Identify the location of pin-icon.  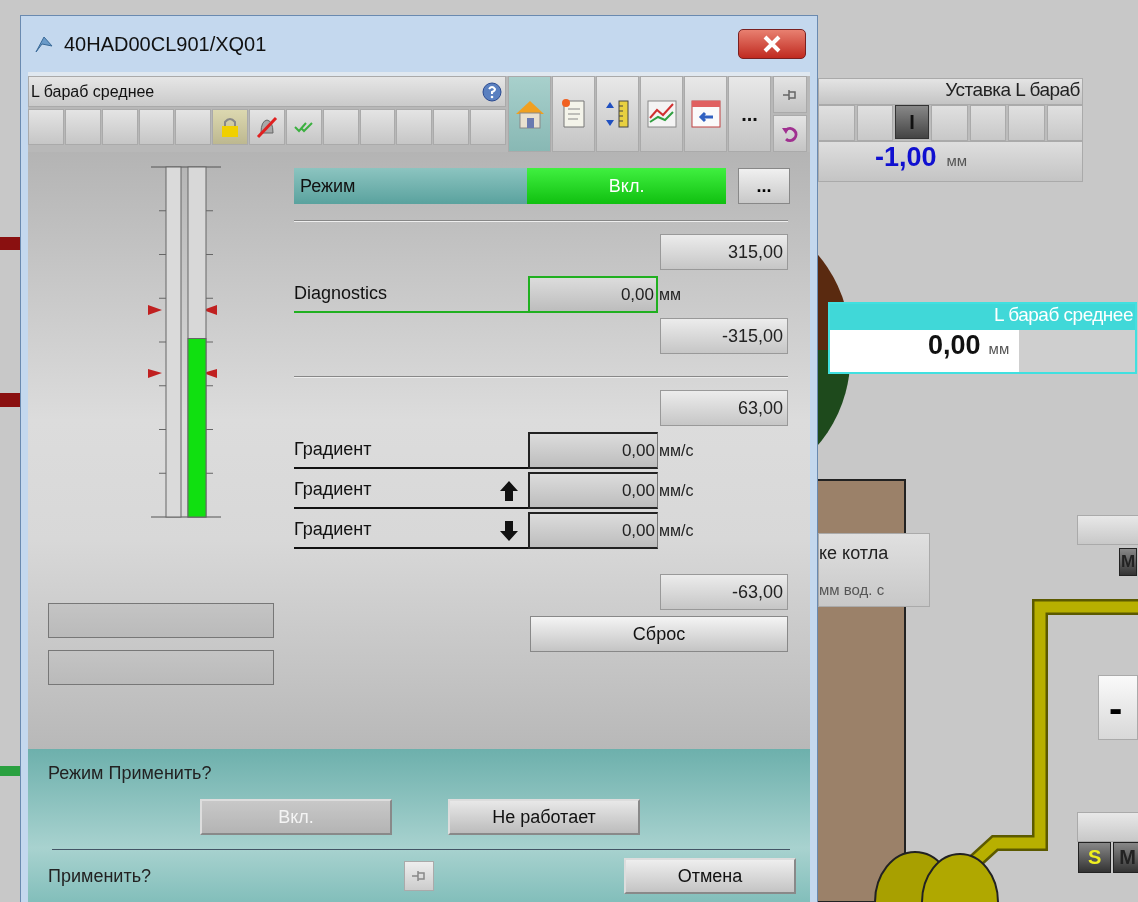
(419, 876).